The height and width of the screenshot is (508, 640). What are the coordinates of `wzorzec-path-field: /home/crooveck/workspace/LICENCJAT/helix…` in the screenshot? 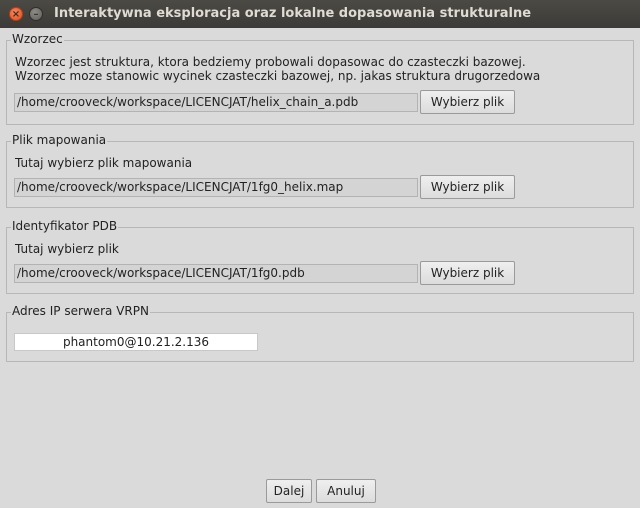 It's located at (216, 102).